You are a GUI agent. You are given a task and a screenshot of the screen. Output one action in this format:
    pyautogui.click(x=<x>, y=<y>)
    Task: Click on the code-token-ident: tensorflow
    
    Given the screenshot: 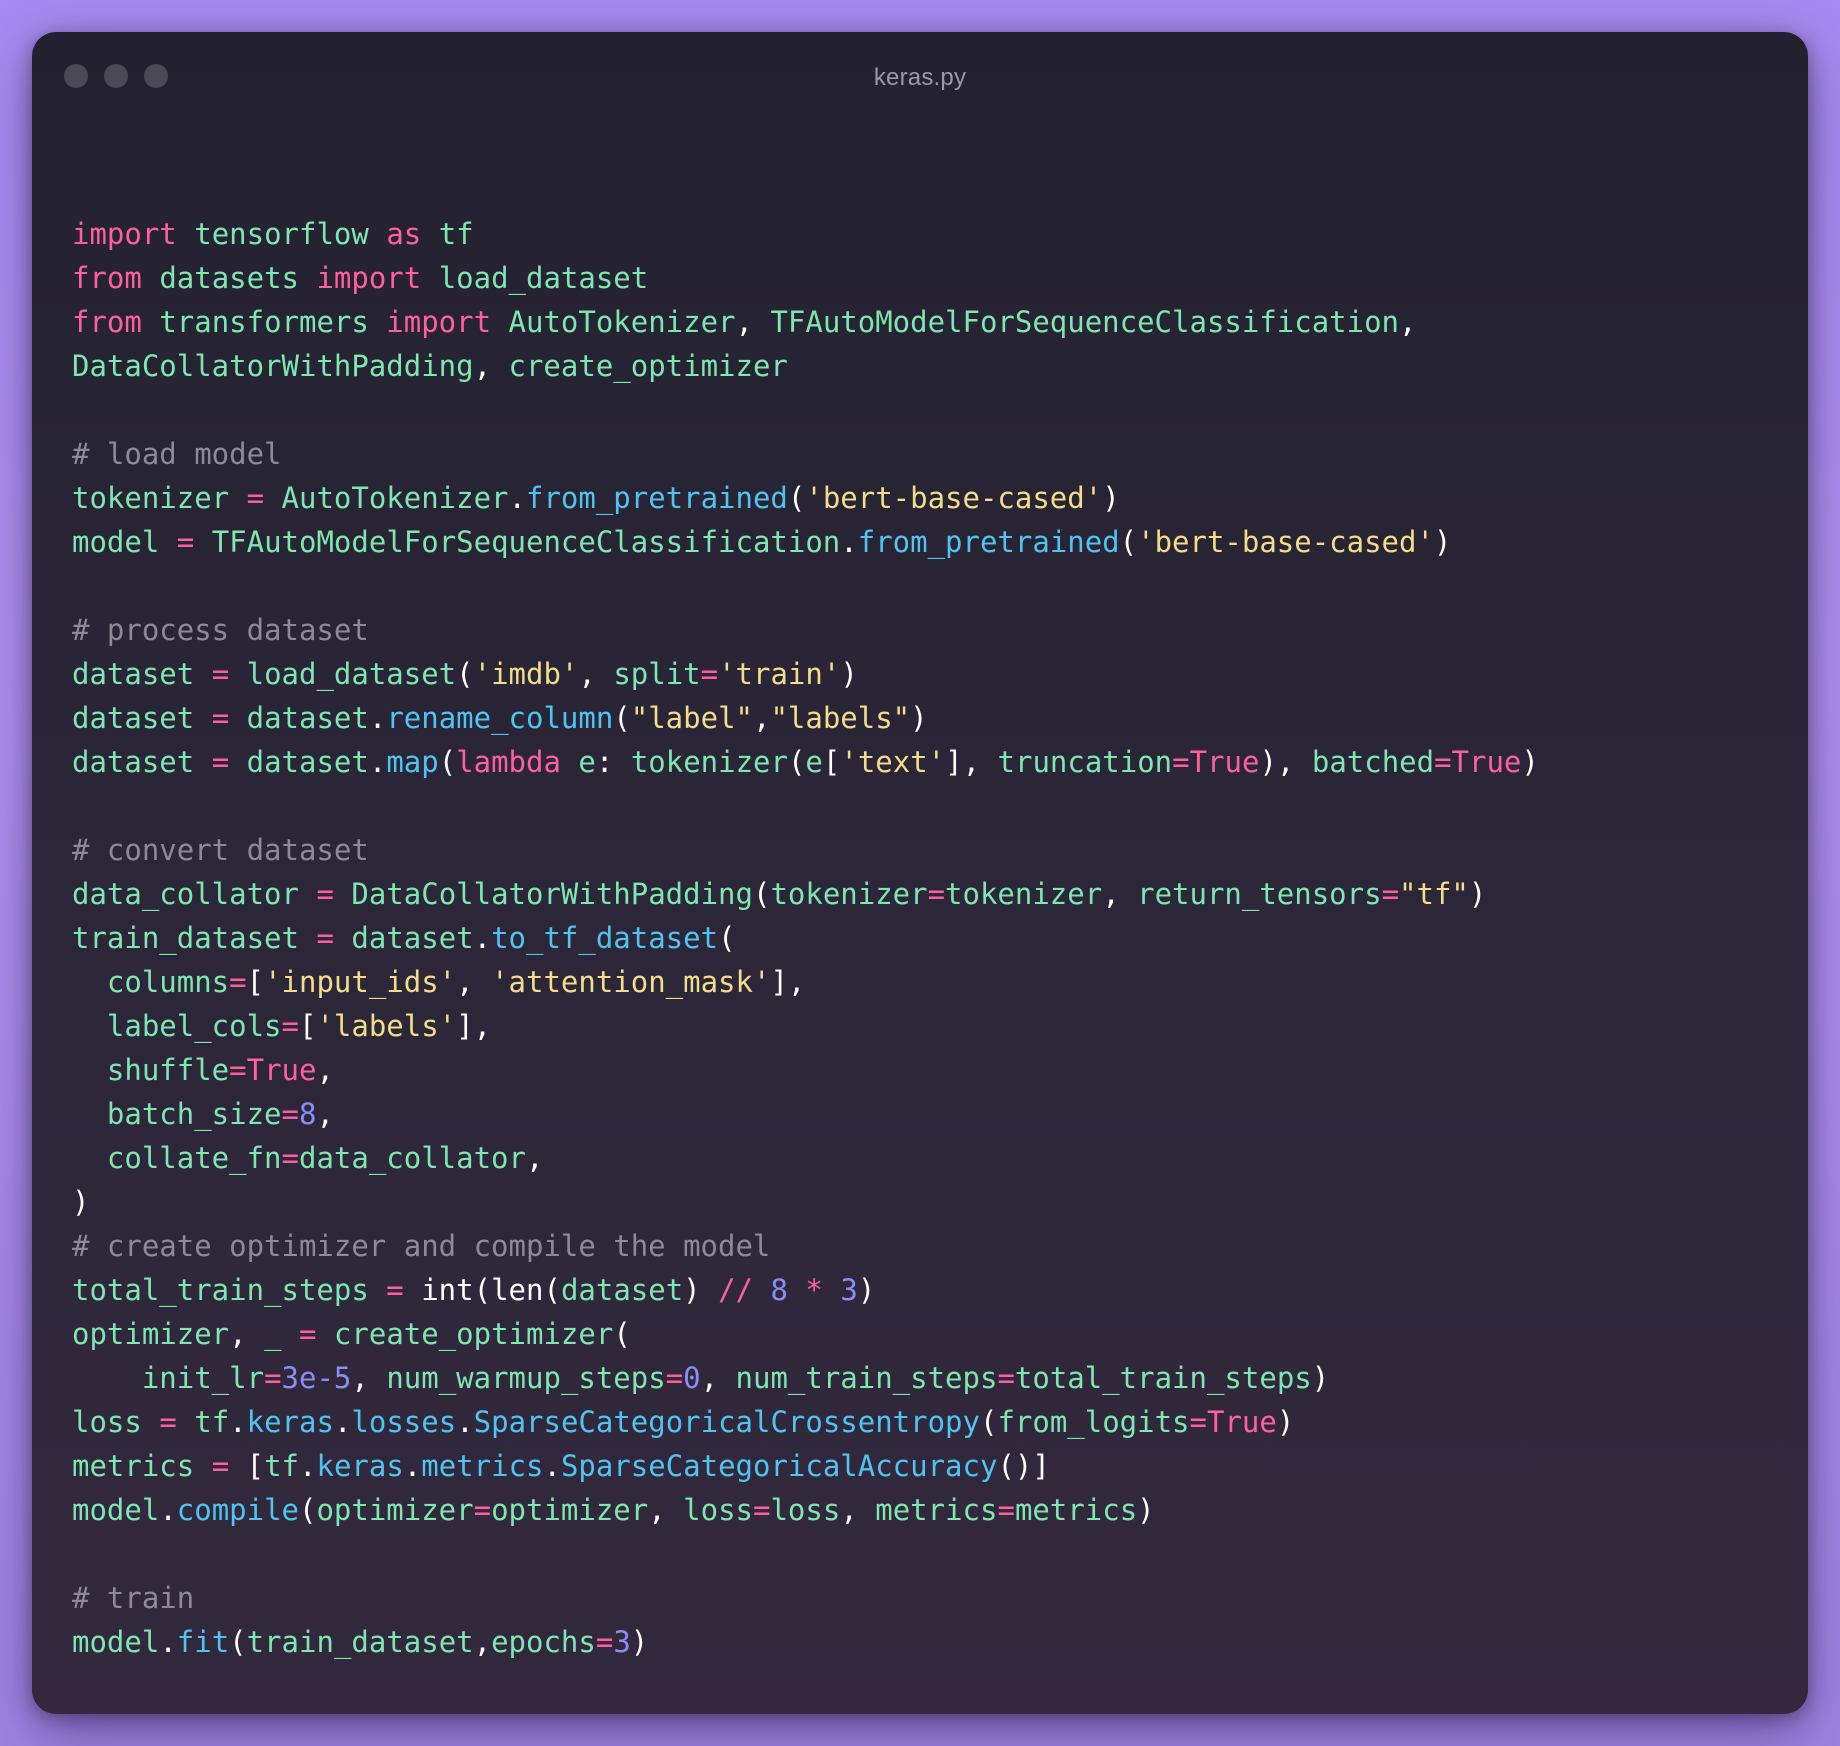 What is the action you would take?
    pyautogui.click(x=281, y=234)
    